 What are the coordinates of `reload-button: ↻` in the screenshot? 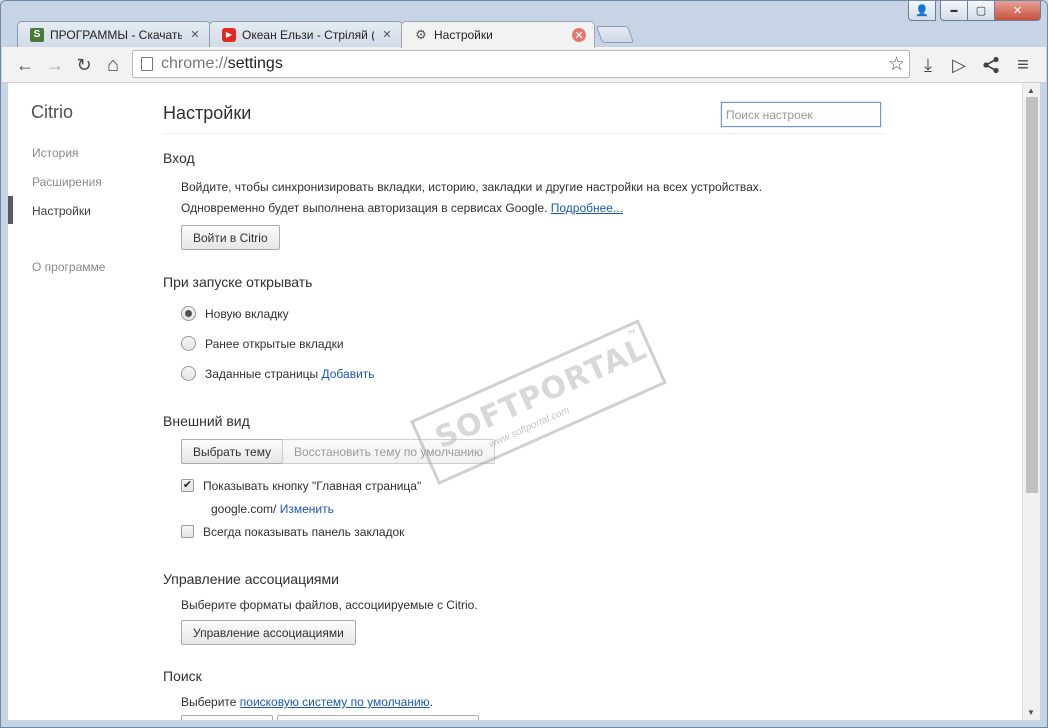 It's located at (84, 65).